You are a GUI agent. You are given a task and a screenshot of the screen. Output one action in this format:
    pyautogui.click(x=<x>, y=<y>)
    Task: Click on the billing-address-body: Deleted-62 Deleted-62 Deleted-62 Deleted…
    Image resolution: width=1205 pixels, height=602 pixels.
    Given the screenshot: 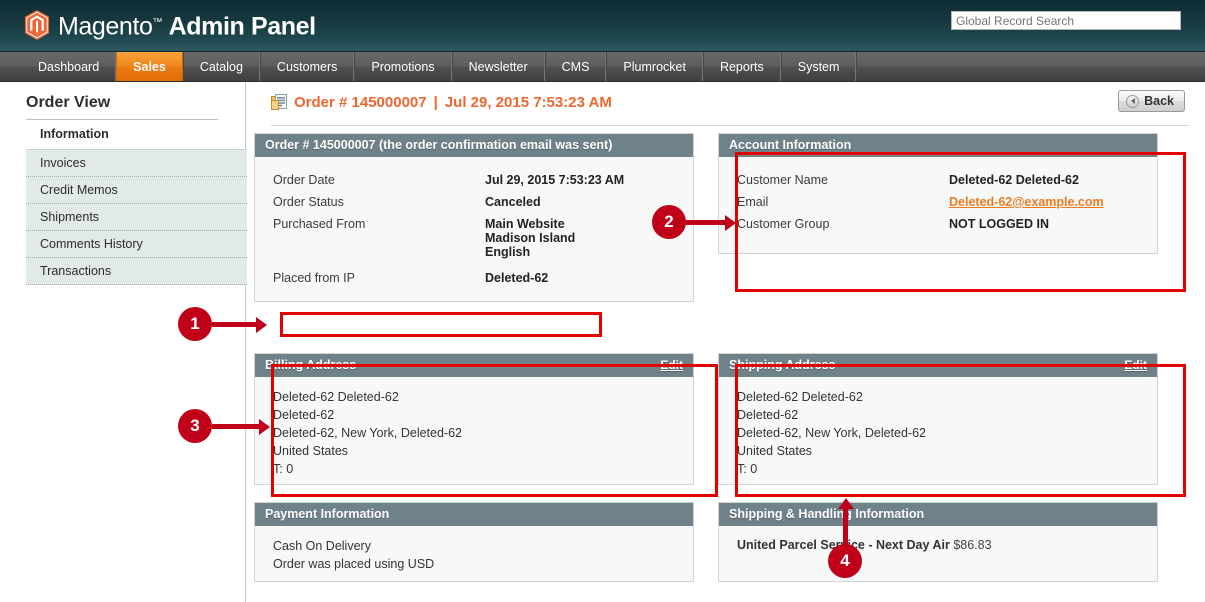 What is the action you would take?
    pyautogui.click(x=474, y=433)
    